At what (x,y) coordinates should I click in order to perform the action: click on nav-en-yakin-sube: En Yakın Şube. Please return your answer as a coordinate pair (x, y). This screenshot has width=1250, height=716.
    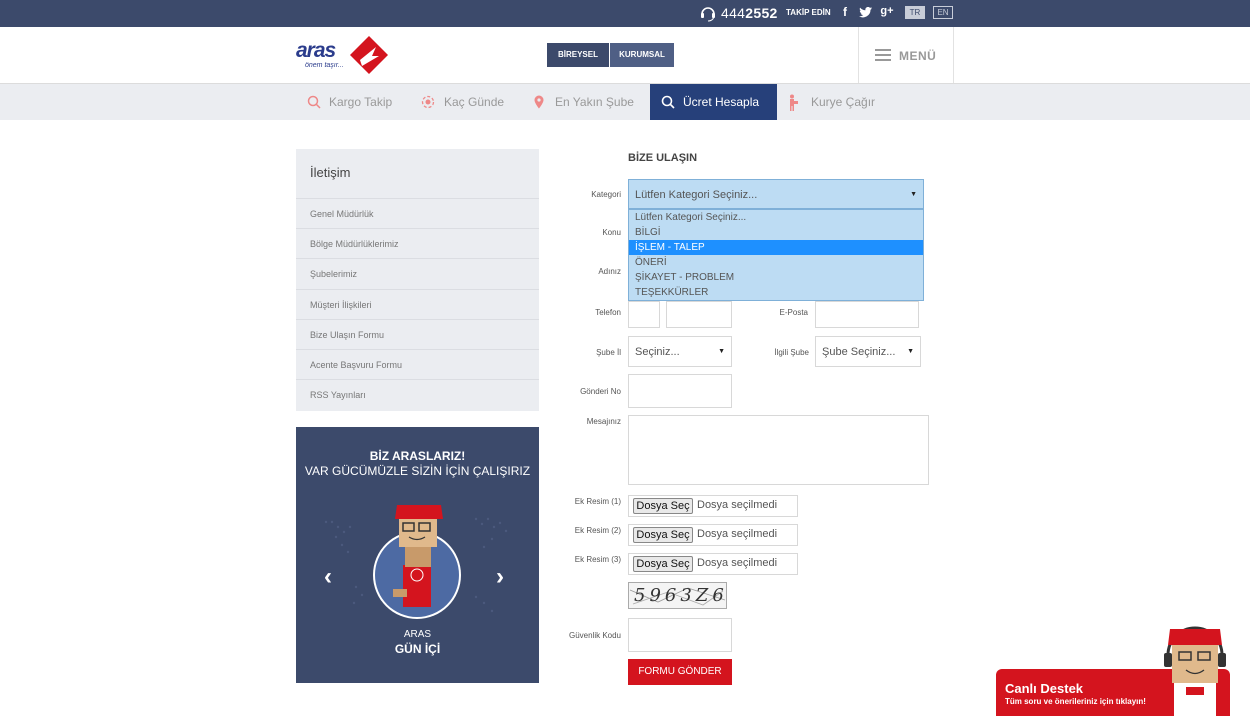
    Looking at the image, I should click on (586, 102).